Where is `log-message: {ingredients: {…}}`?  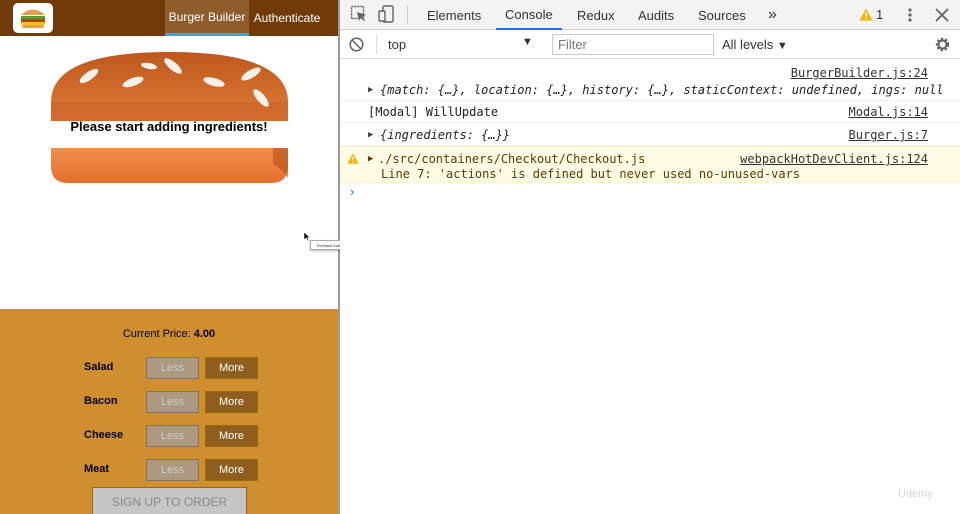 log-message: {ingredients: {…}} is located at coordinates (445, 135).